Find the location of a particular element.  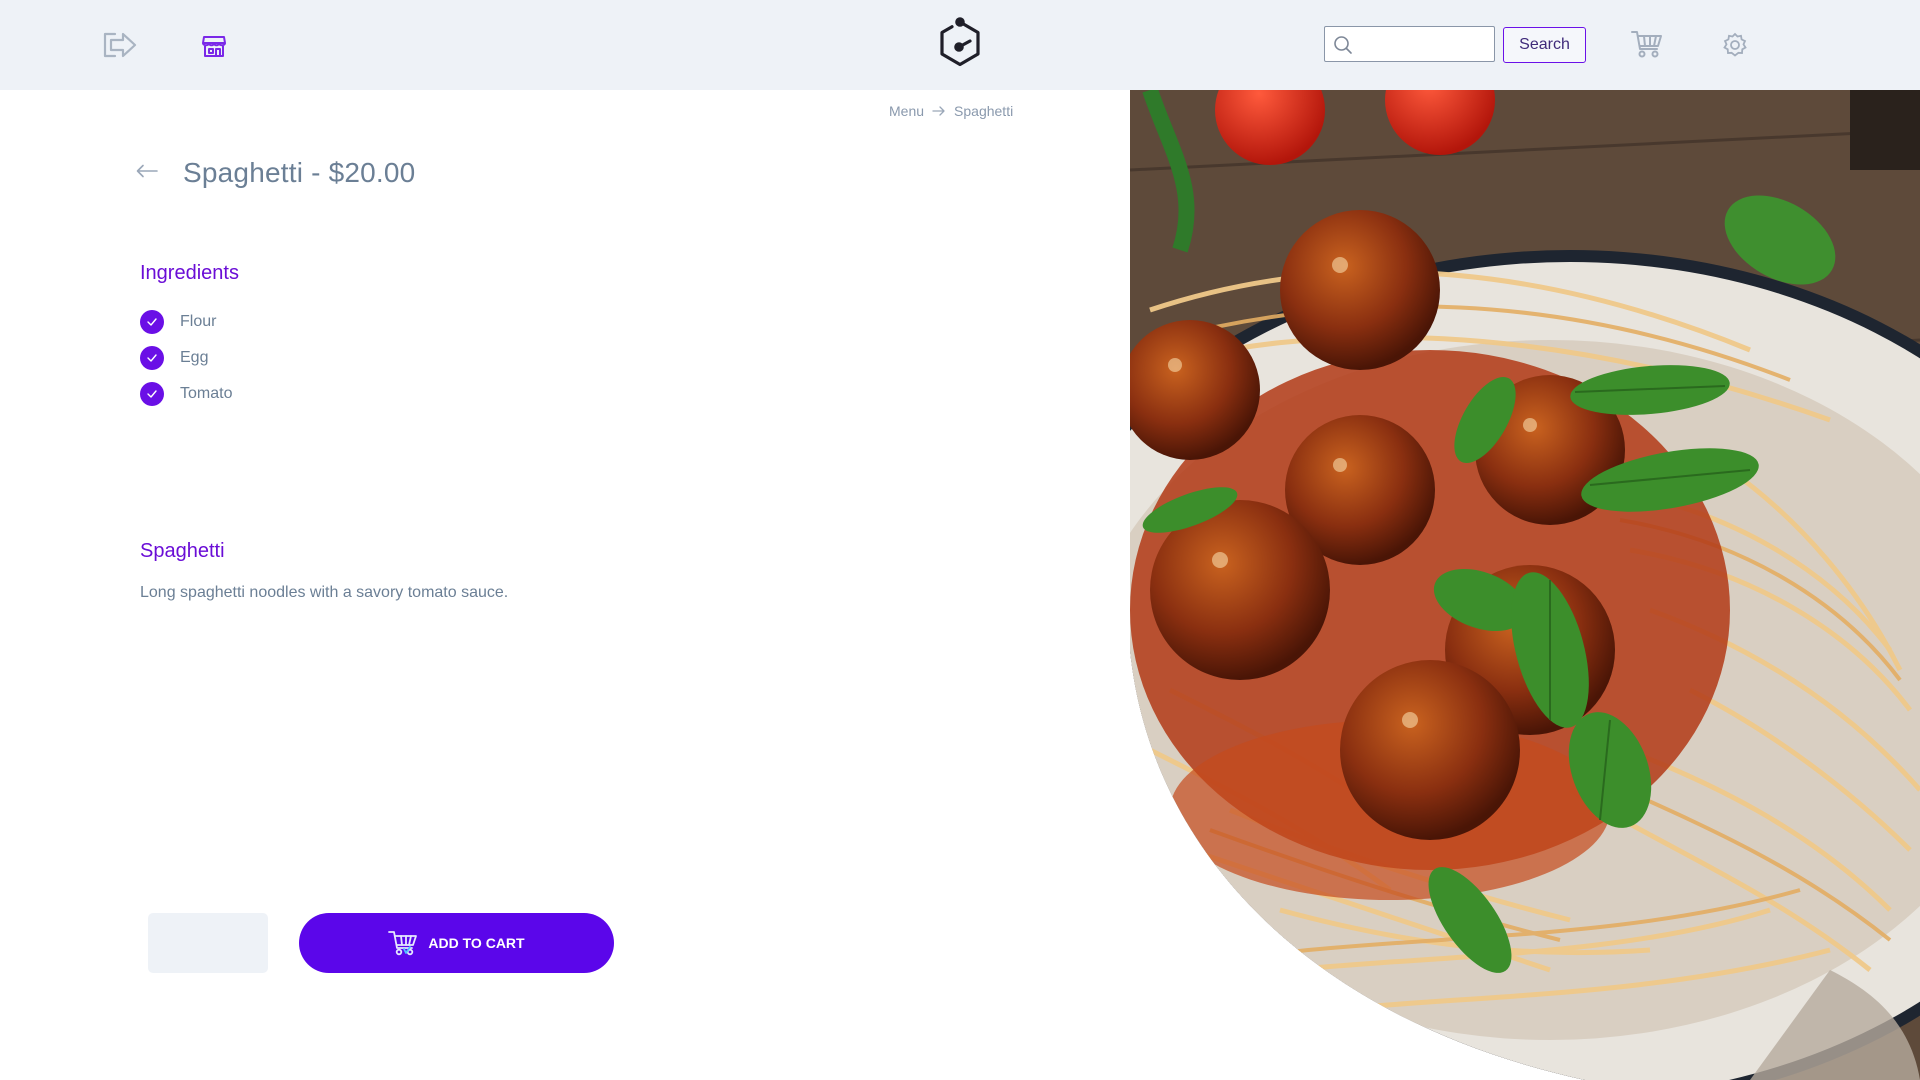

list-item: Tomato is located at coordinates (186, 394).